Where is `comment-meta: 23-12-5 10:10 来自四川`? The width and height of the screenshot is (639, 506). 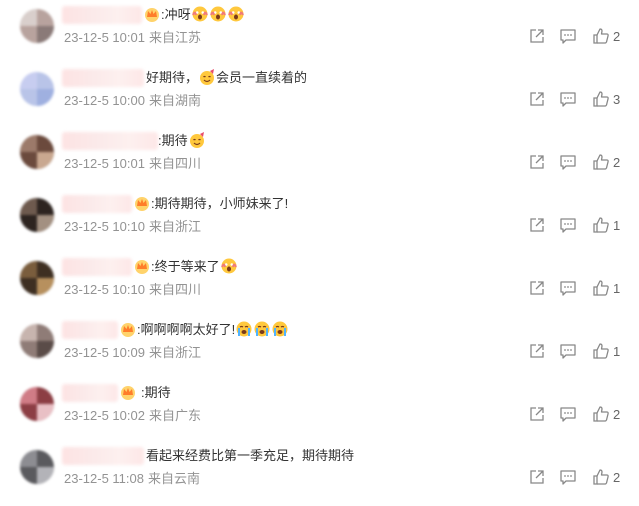 comment-meta: 23-12-5 10:10 来自四川 is located at coordinates (132, 290).